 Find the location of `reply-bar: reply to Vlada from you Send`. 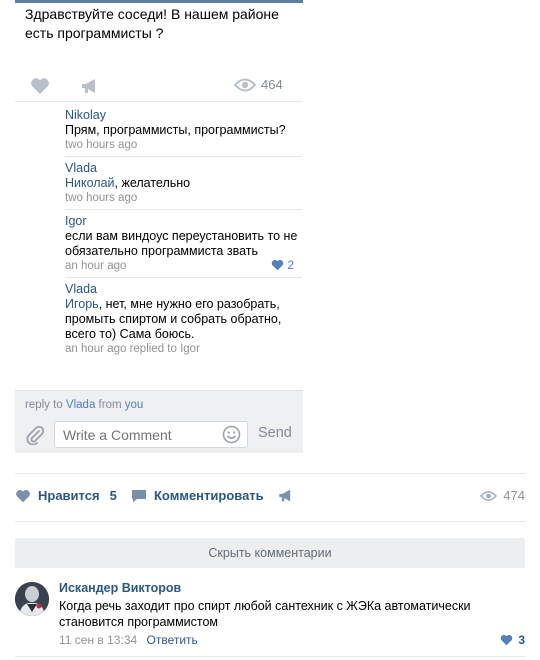

reply-bar: reply to Vlada from you Send is located at coordinates (159, 421).